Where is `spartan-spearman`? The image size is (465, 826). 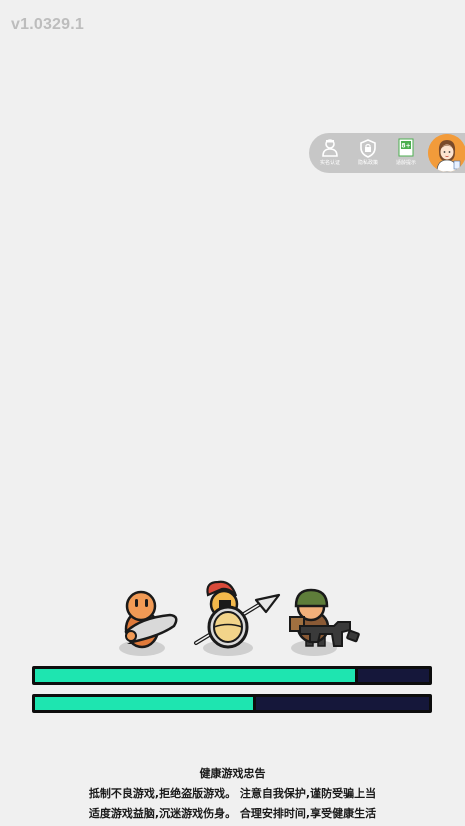
spartan-spearman is located at coordinates (237, 614).